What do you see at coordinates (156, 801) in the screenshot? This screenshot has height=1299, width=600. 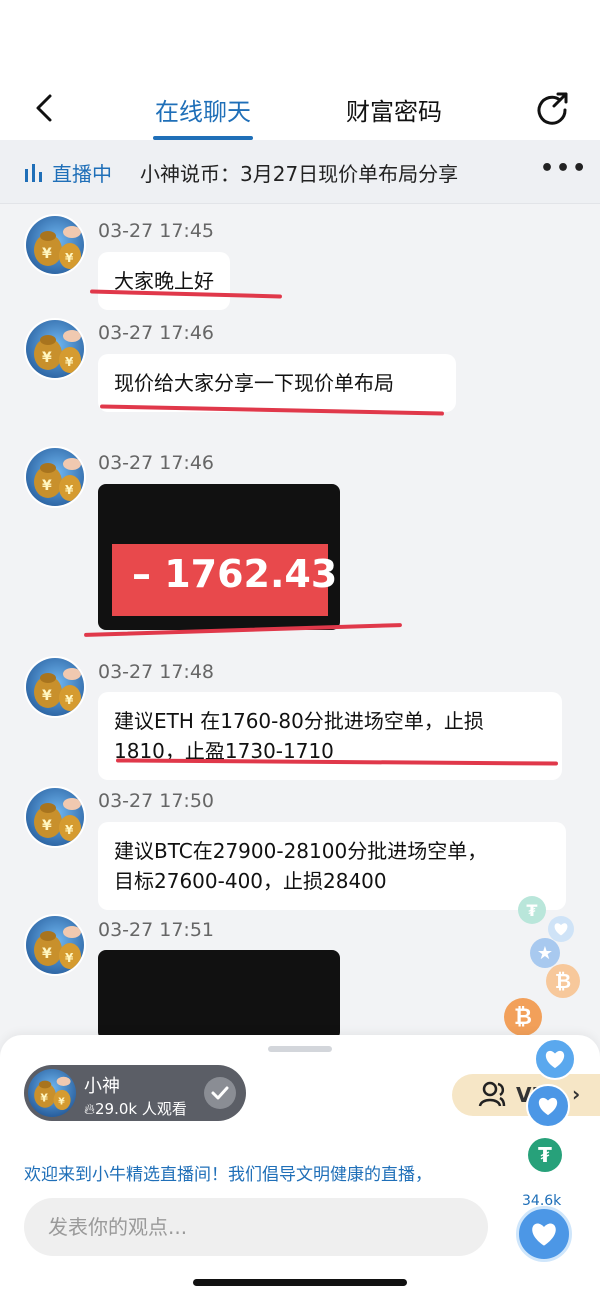 I see `message-time: 03-27 17:50` at bounding box center [156, 801].